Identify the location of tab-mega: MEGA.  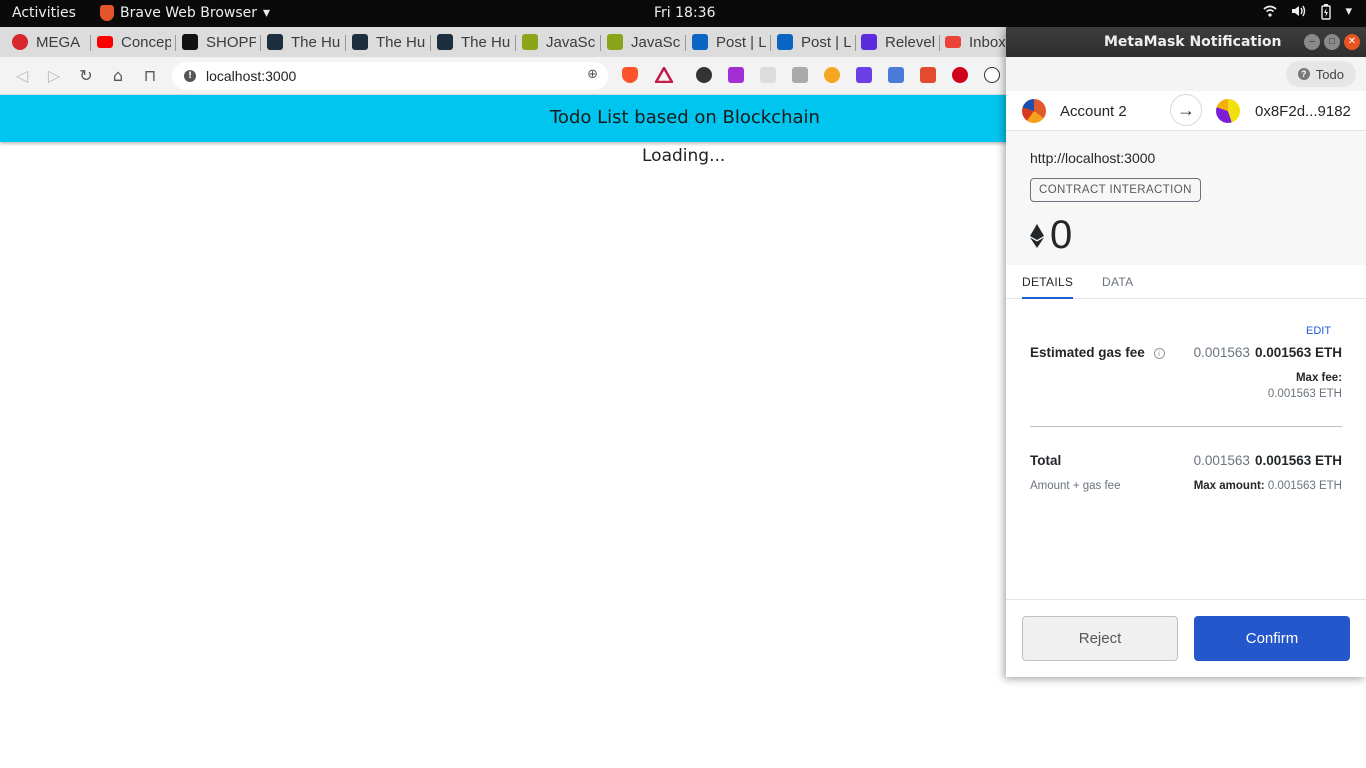
(50, 42).